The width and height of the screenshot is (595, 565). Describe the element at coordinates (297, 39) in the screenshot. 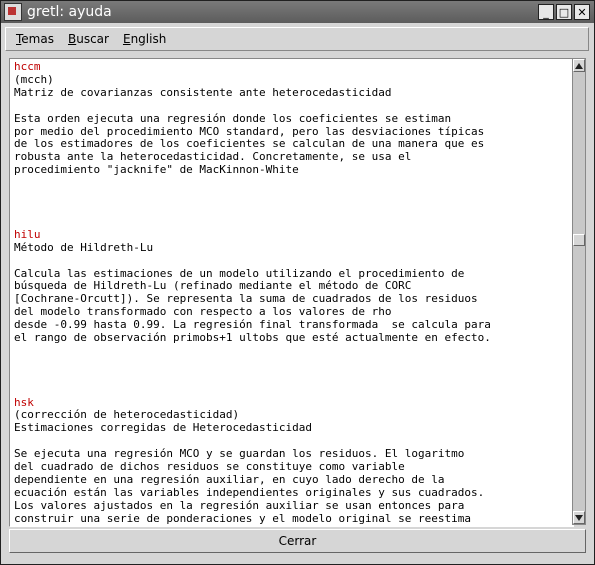

I see `menu-bar: Temas Buscar English` at that location.